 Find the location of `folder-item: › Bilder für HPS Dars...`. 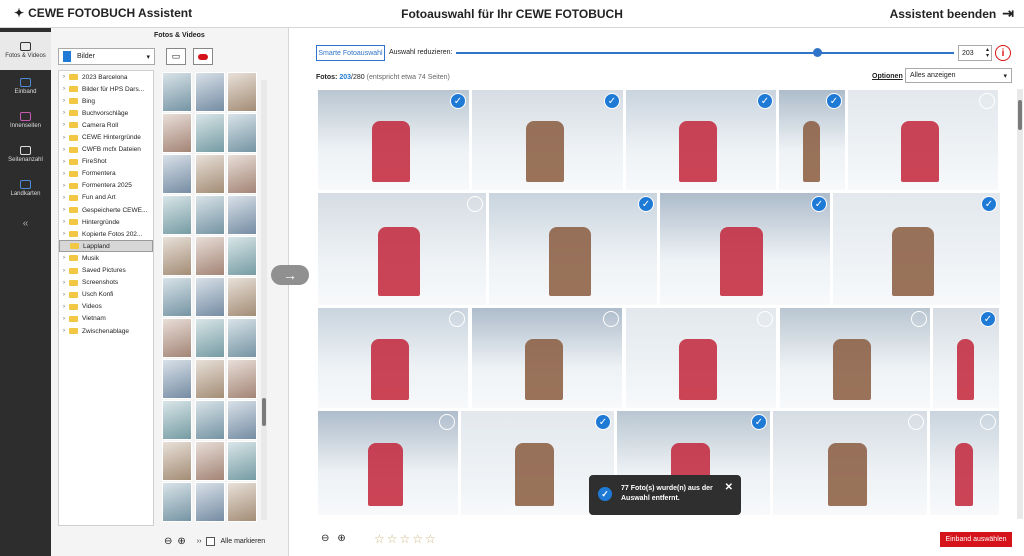

folder-item: › Bilder für HPS Dars... is located at coordinates (106, 89).